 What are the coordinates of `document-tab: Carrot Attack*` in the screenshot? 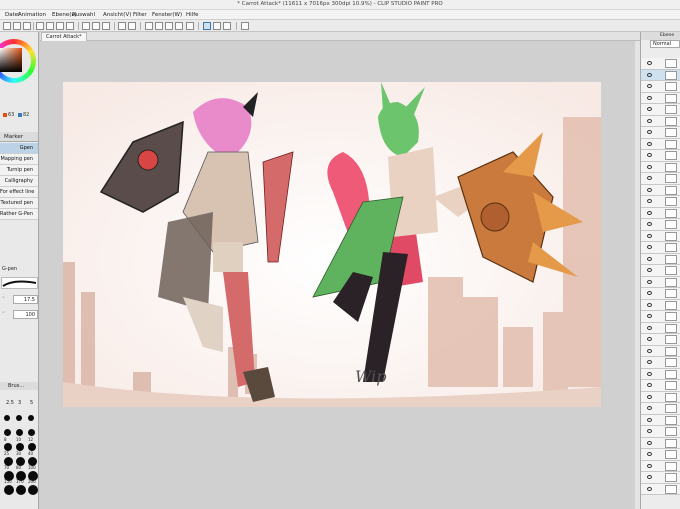 It's located at (64, 36).